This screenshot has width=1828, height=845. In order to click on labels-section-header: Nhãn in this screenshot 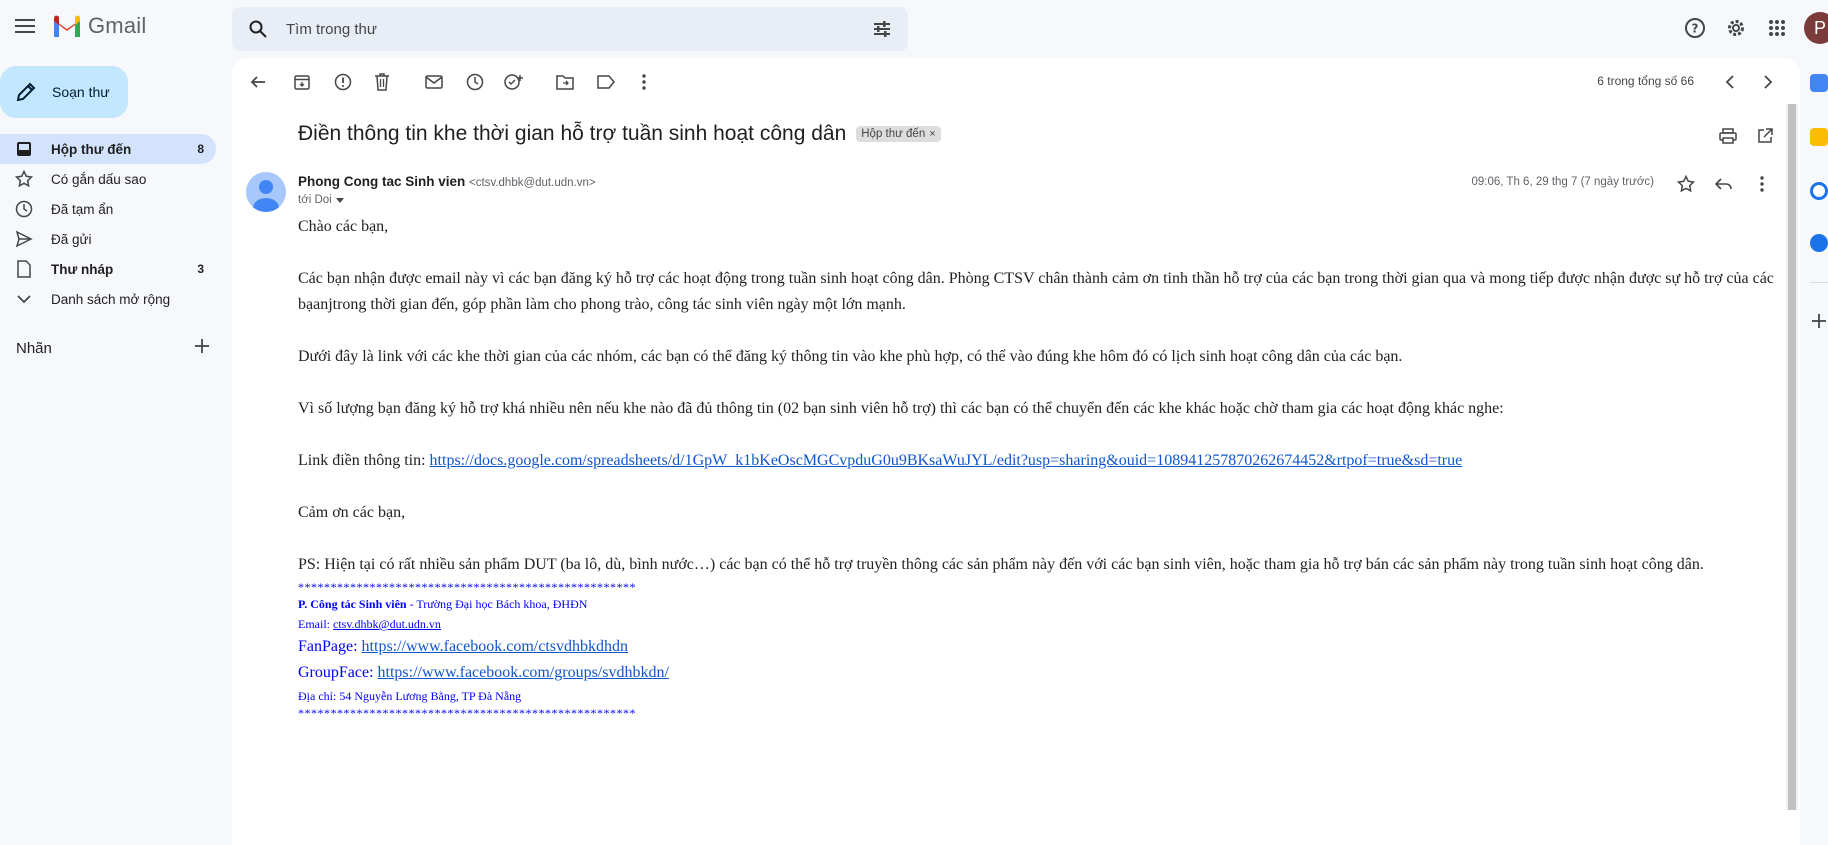, I will do `click(113, 348)`.